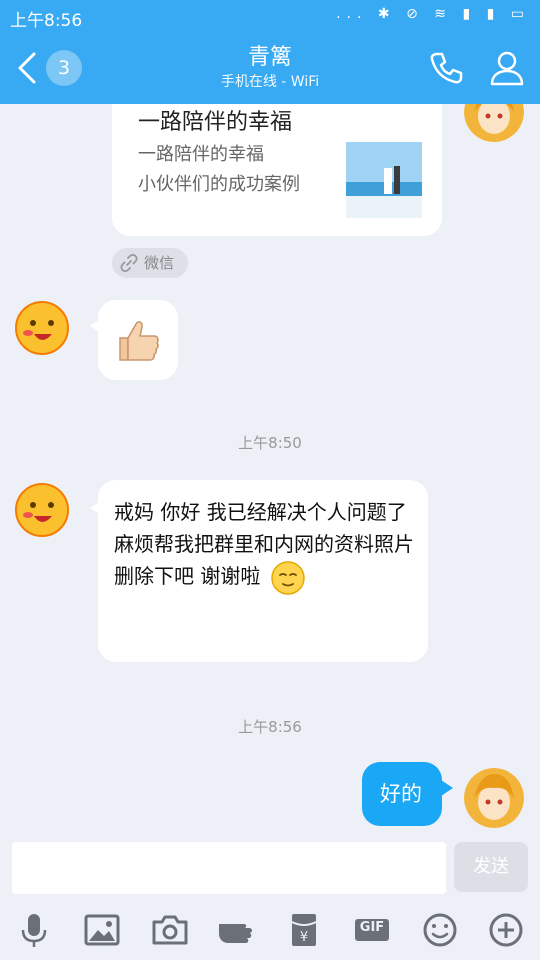 The width and height of the screenshot is (540, 960). I want to click on shared-link-card: 一路陪伴的幸福 一路陪伴的幸福 小伙伴们的成功案例, so click(277, 170).